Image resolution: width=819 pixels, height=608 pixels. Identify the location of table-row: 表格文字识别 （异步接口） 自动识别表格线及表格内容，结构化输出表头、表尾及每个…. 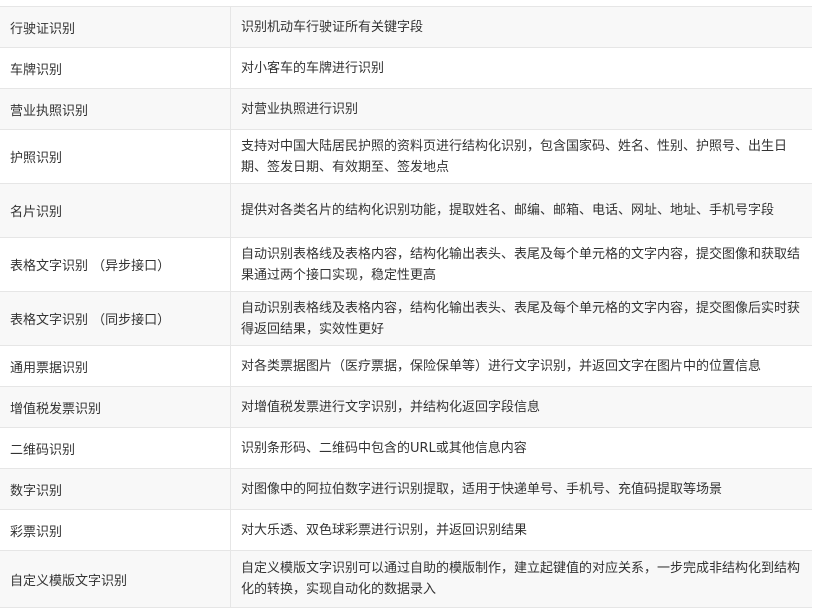
(406, 265).